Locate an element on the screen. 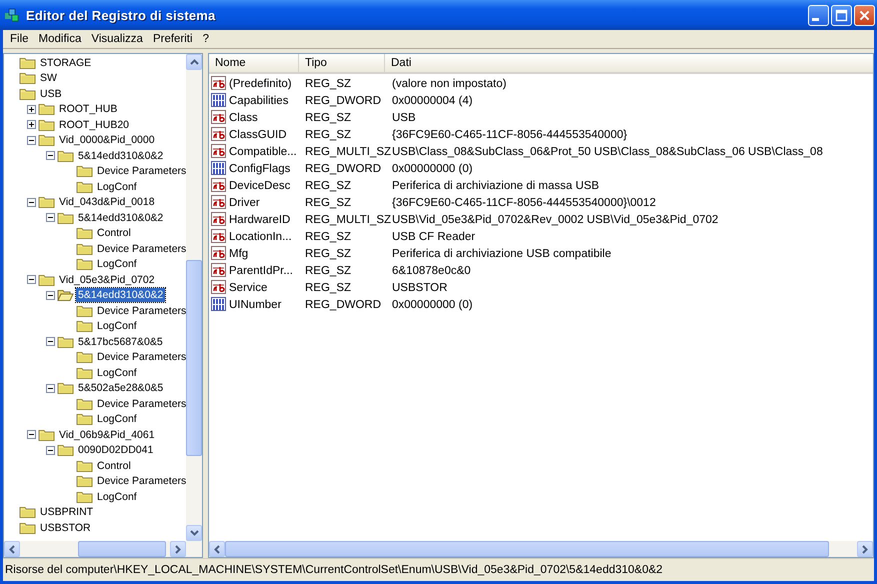 This screenshot has height=584, width=877. tree-item: USB is located at coordinates (51, 93).